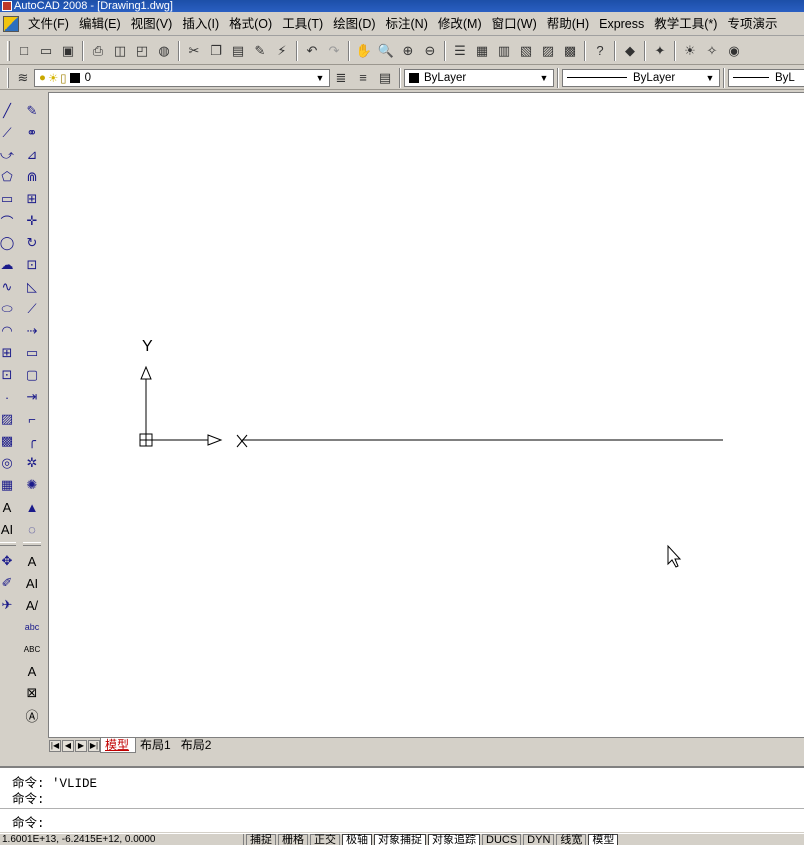 The width and height of the screenshot is (804, 845). I want to click on join-icon: ⇥, so click(32, 397).